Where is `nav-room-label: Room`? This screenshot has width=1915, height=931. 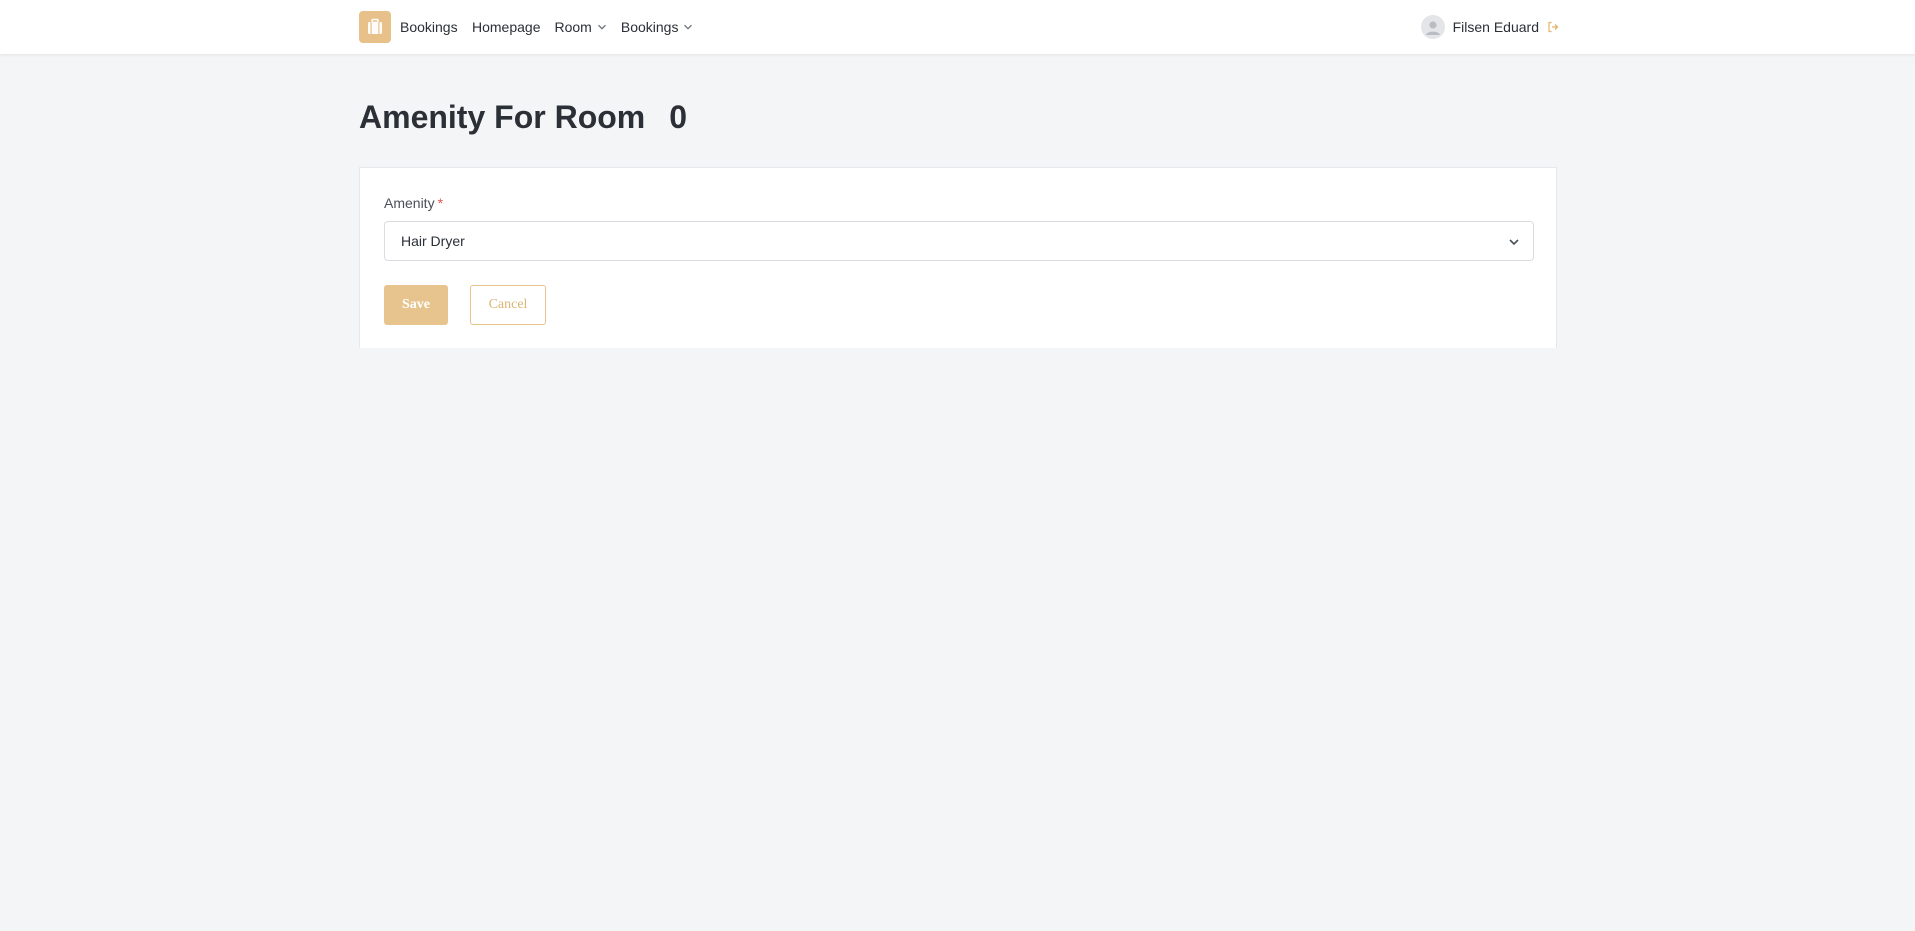
nav-room-label: Room is located at coordinates (573, 27).